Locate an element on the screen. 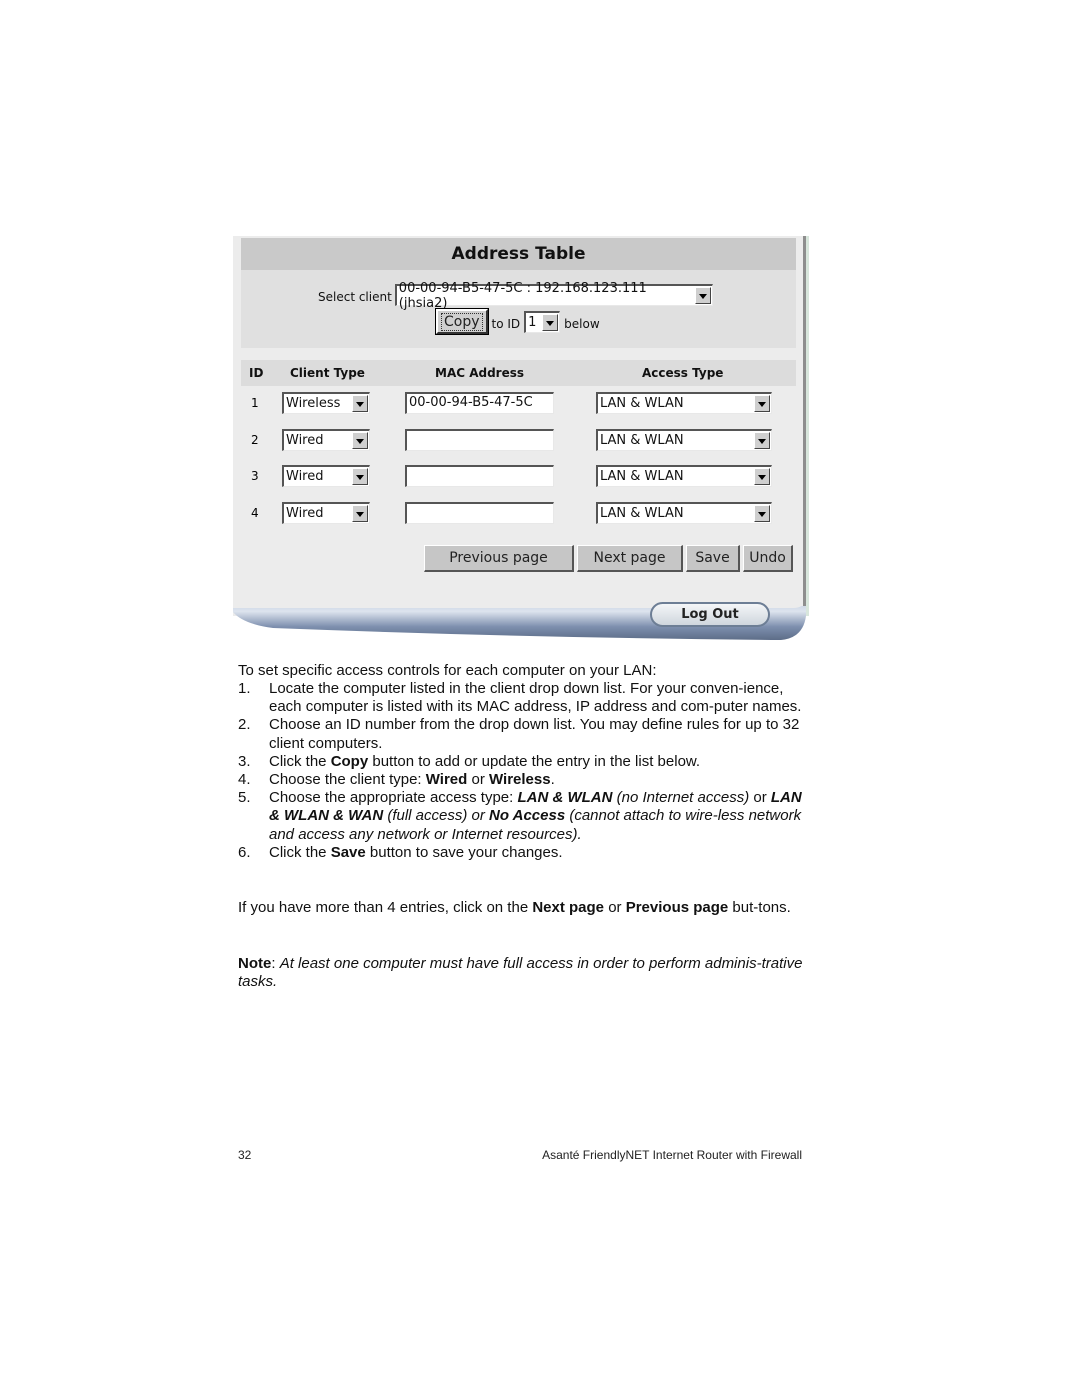  text-run: Wireless is located at coordinates (520, 780).